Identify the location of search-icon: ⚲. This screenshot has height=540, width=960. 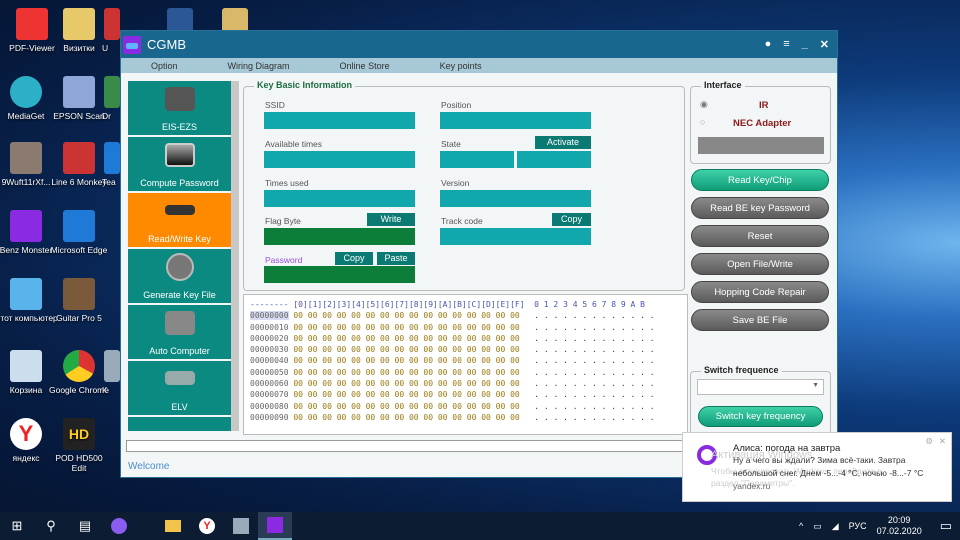
(51, 526).